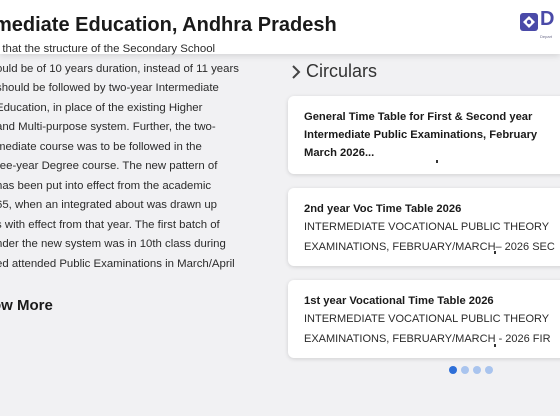 Image resolution: width=560 pixels, height=416 pixels. I want to click on circular-title: 1st year Vocational Time Table 2026, so click(399, 301).